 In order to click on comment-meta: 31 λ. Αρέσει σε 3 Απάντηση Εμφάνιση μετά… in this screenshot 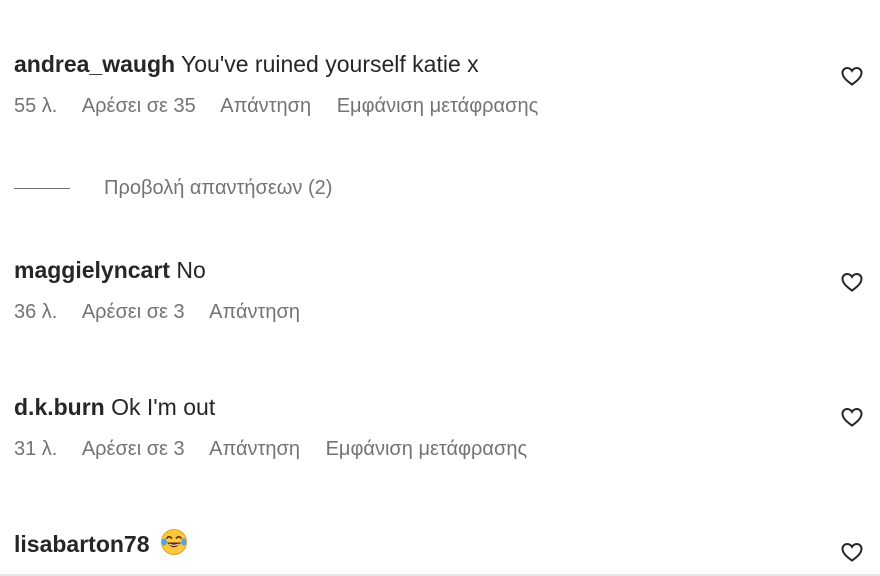, I will do `click(444, 449)`.